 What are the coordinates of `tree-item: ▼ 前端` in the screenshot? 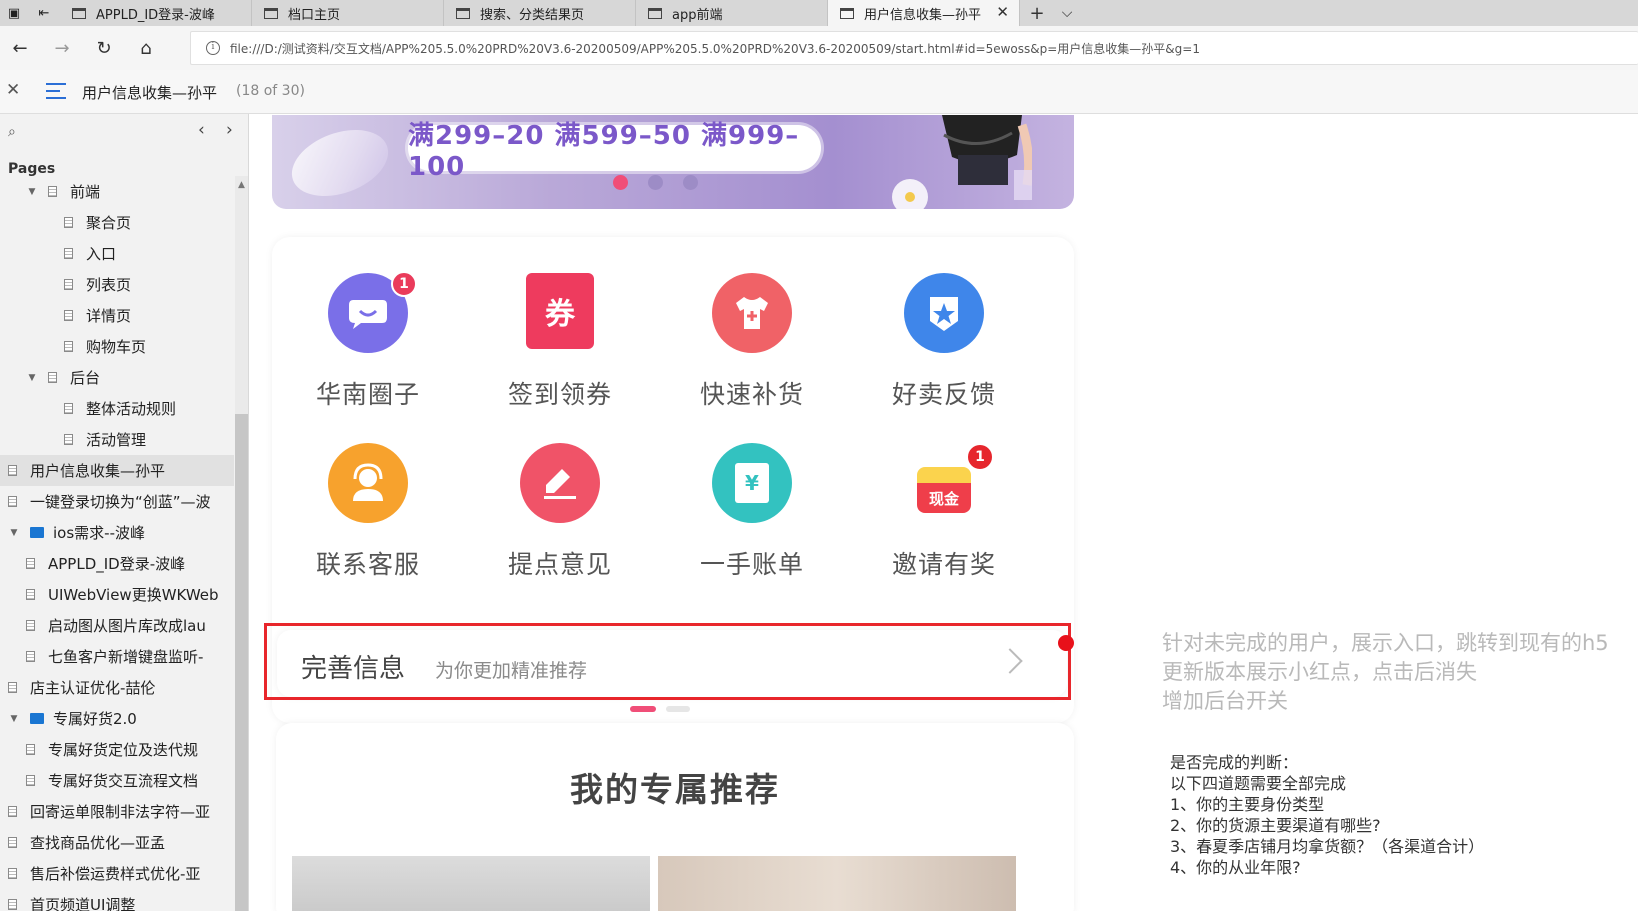 It's located at (117, 191).